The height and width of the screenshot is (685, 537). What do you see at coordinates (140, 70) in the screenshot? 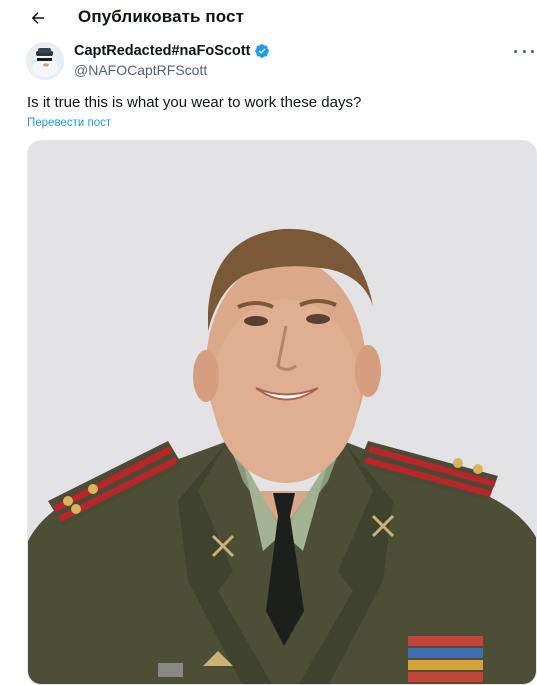
I see `author-handle: @NAFOCaptRFScott` at bounding box center [140, 70].